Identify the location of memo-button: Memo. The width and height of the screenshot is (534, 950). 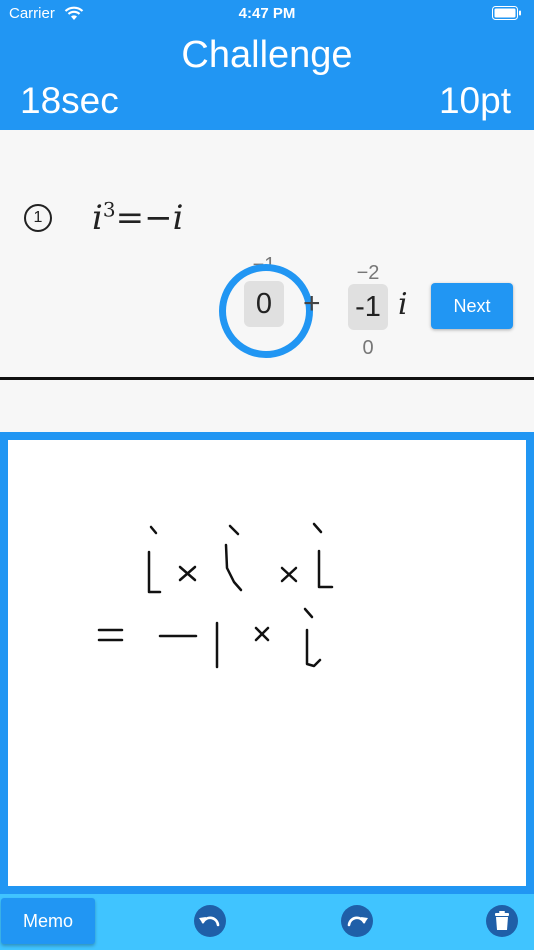
(48, 921).